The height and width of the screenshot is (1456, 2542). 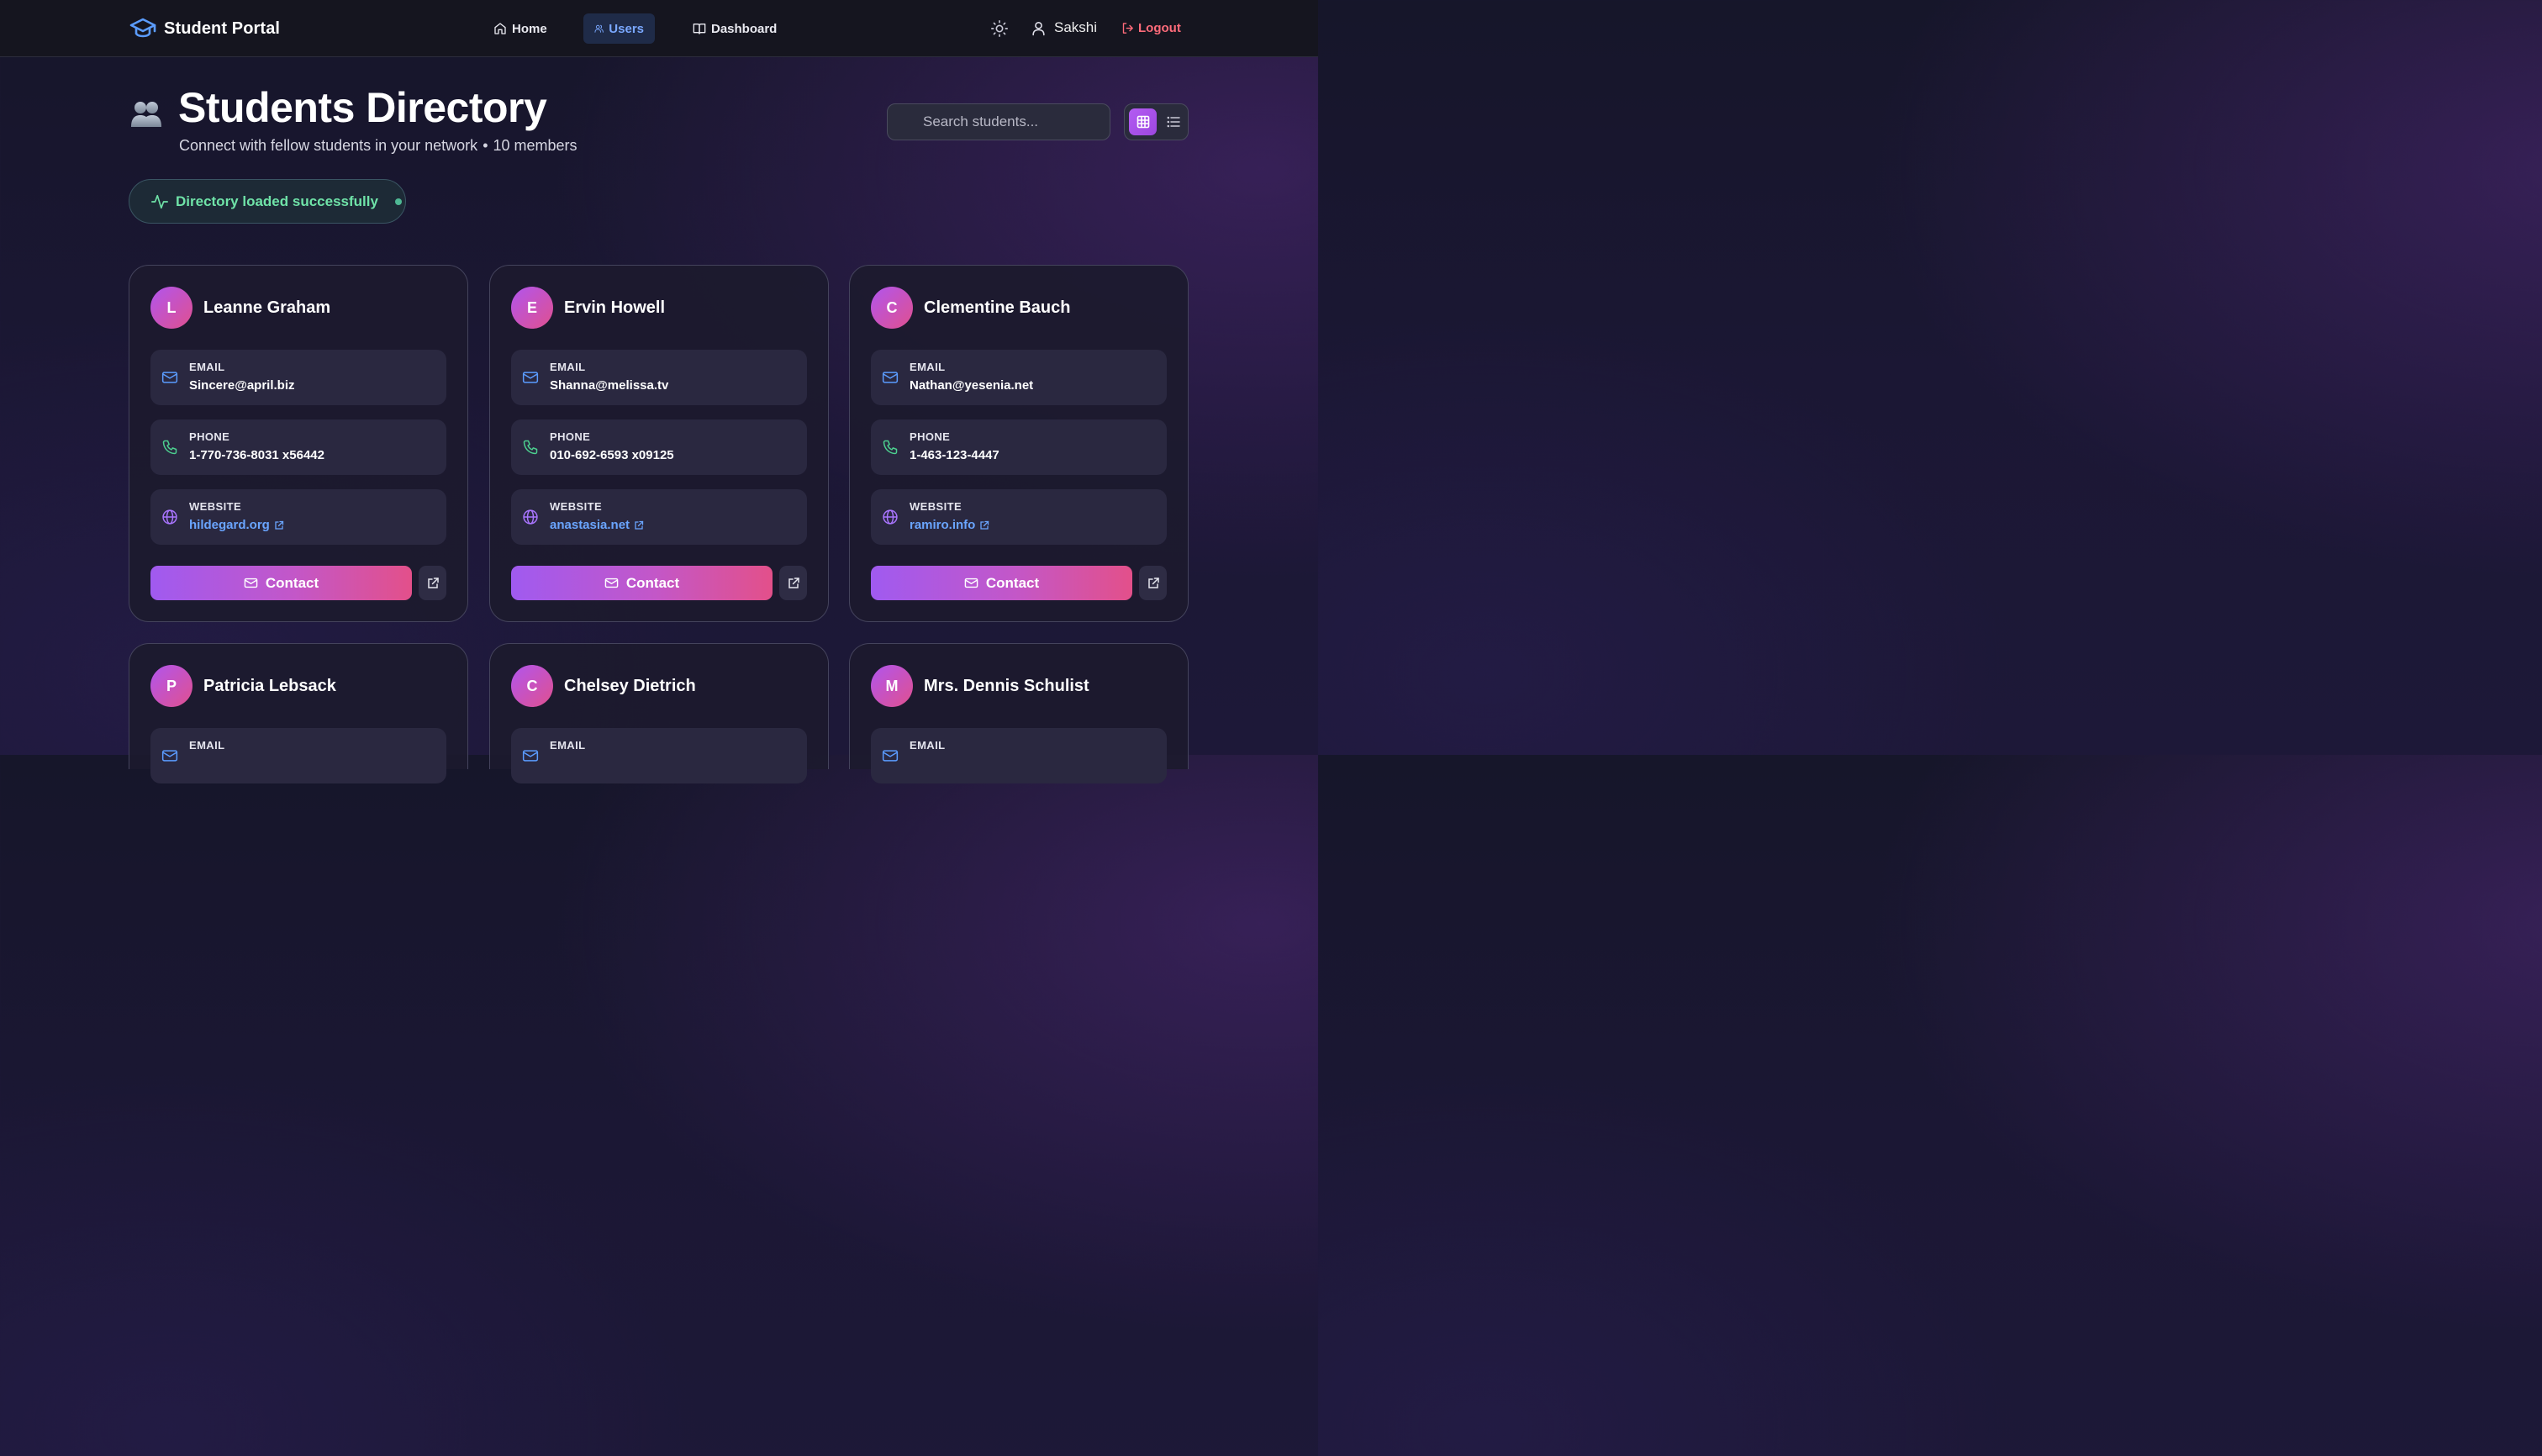 I want to click on sun-icon, so click(x=999, y=28).